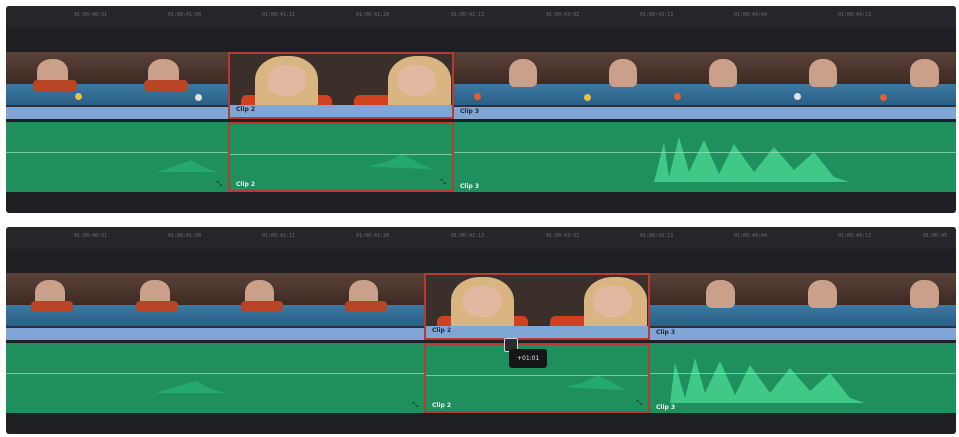 The height and width of the screenshot is (437, 959). Describe the element at coordinates (341, 157) in the screenshot. I see `audio-clip-2: Clip 2 ⤡` at that location.